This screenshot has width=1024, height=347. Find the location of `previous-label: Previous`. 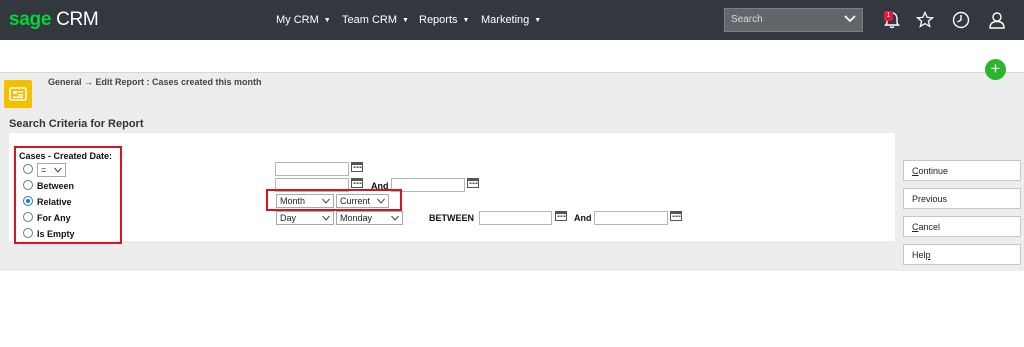

previous-label: Previous is located at coordinates (930, 199).